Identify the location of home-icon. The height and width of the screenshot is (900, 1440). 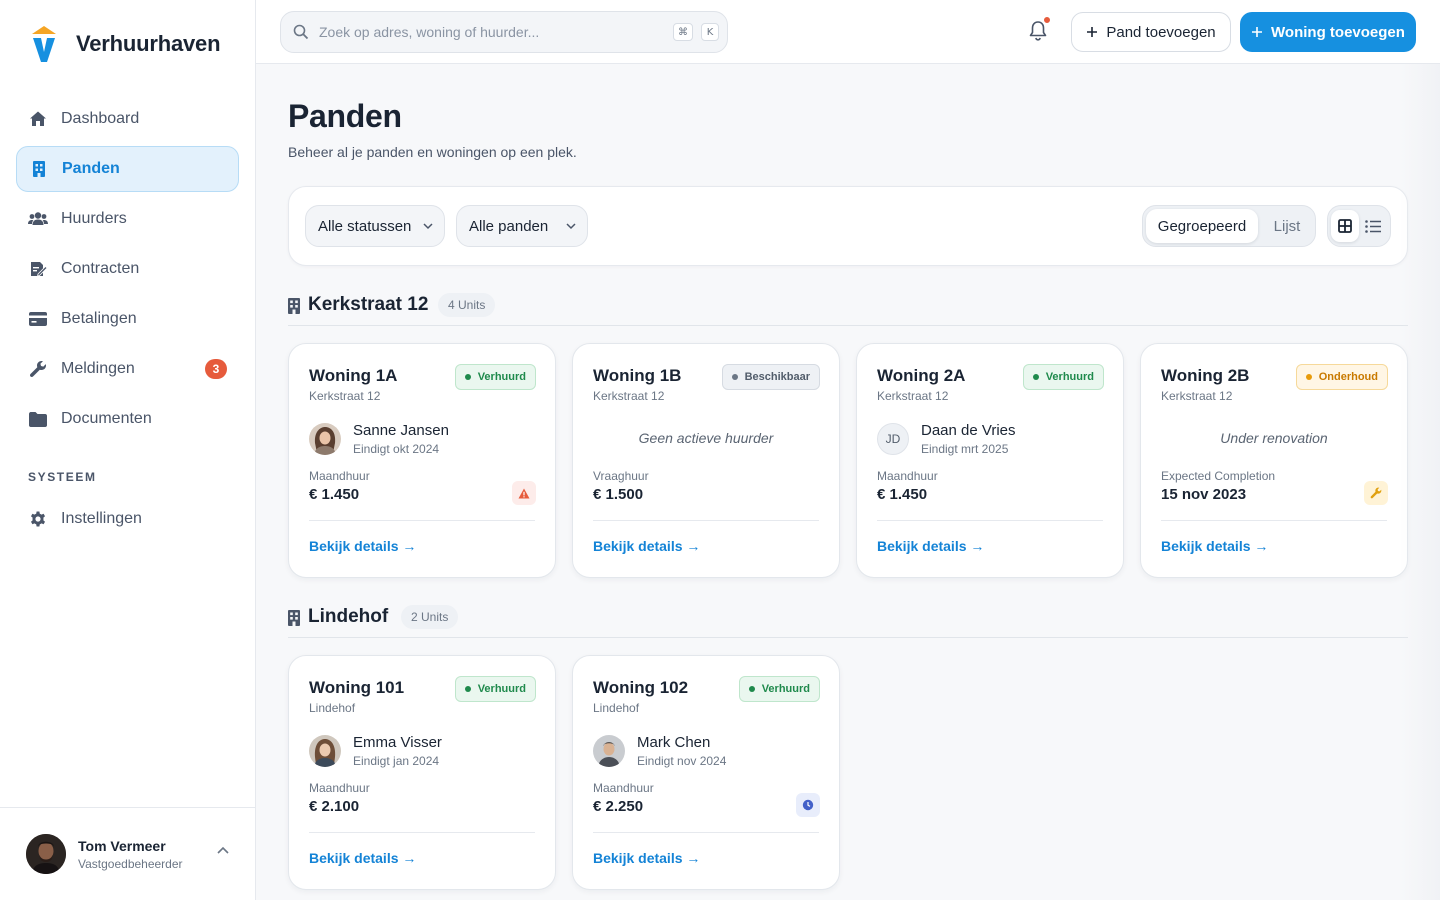
(38, 119).